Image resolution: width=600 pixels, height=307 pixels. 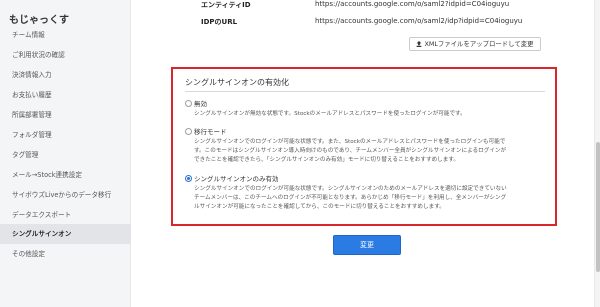 What do you see at coordinates (65, 195) in the screenshot?
I see `sidebar-item: サイボウズLiveからのデータ移行` at bounding box center [65, 195].